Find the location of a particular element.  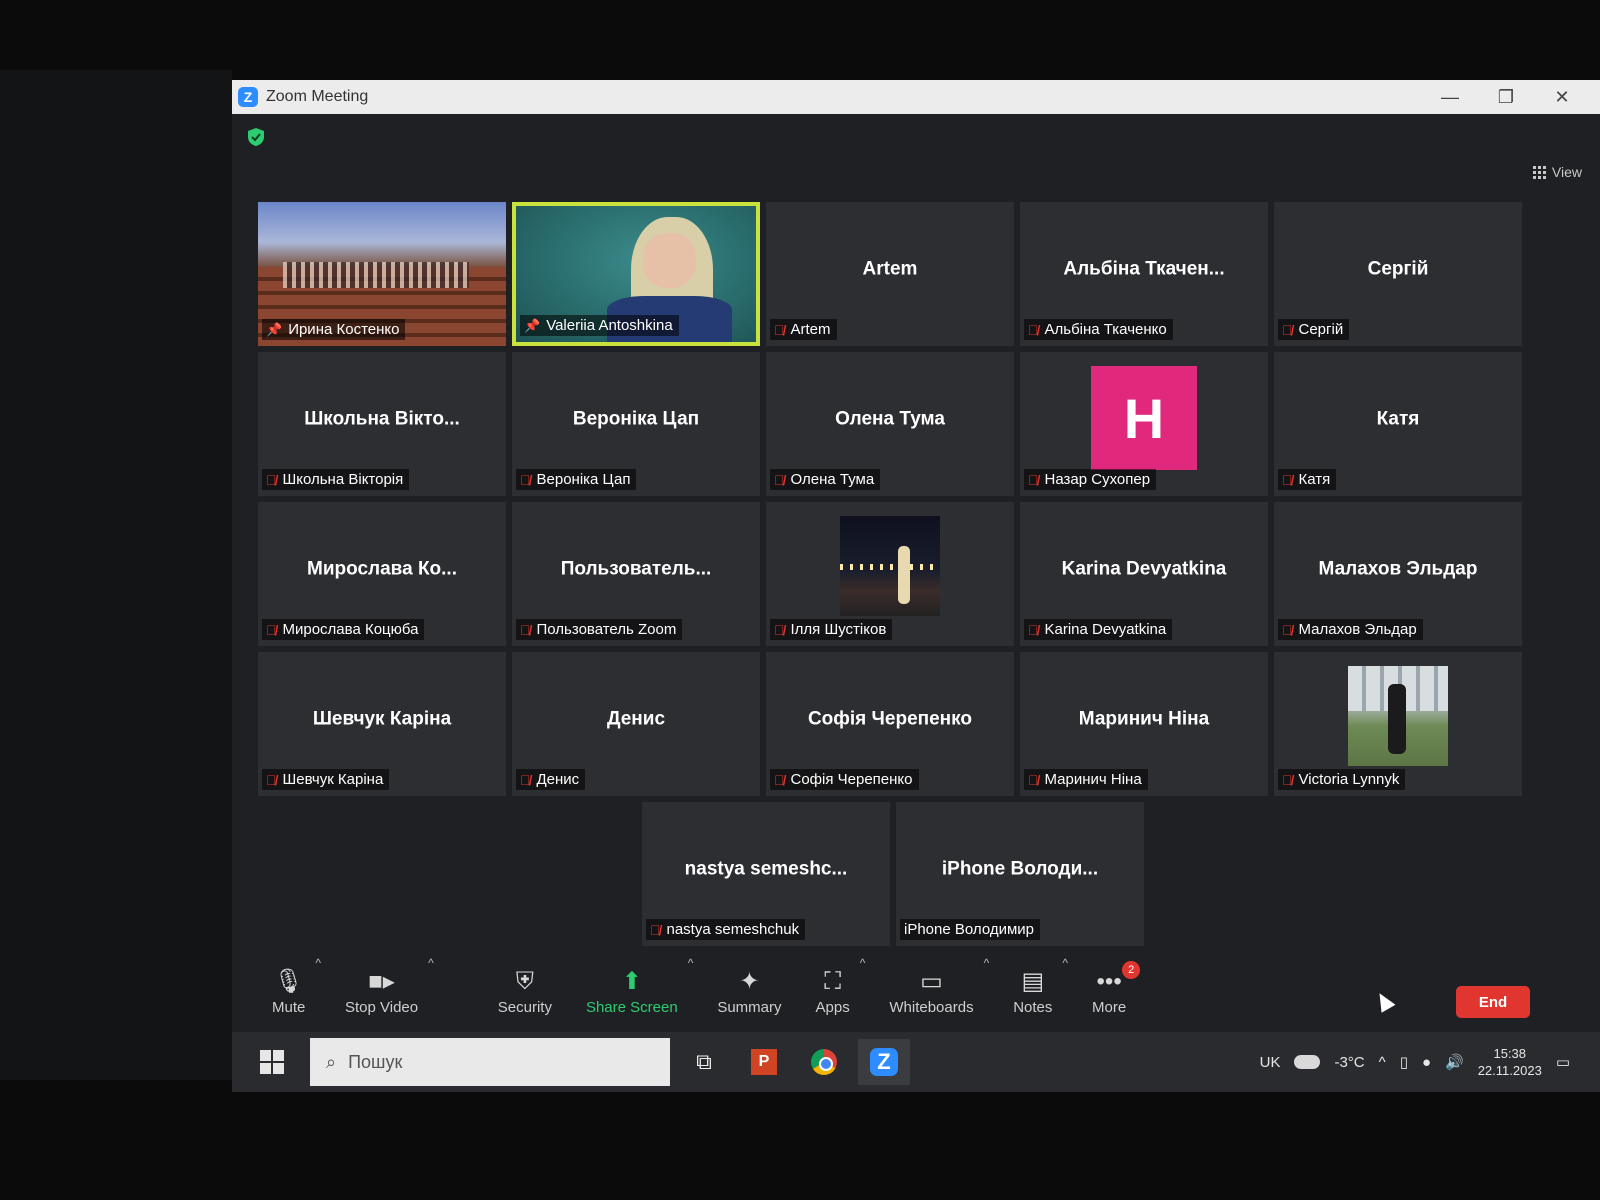

view-label: View is located at coordinates (1566, 172).